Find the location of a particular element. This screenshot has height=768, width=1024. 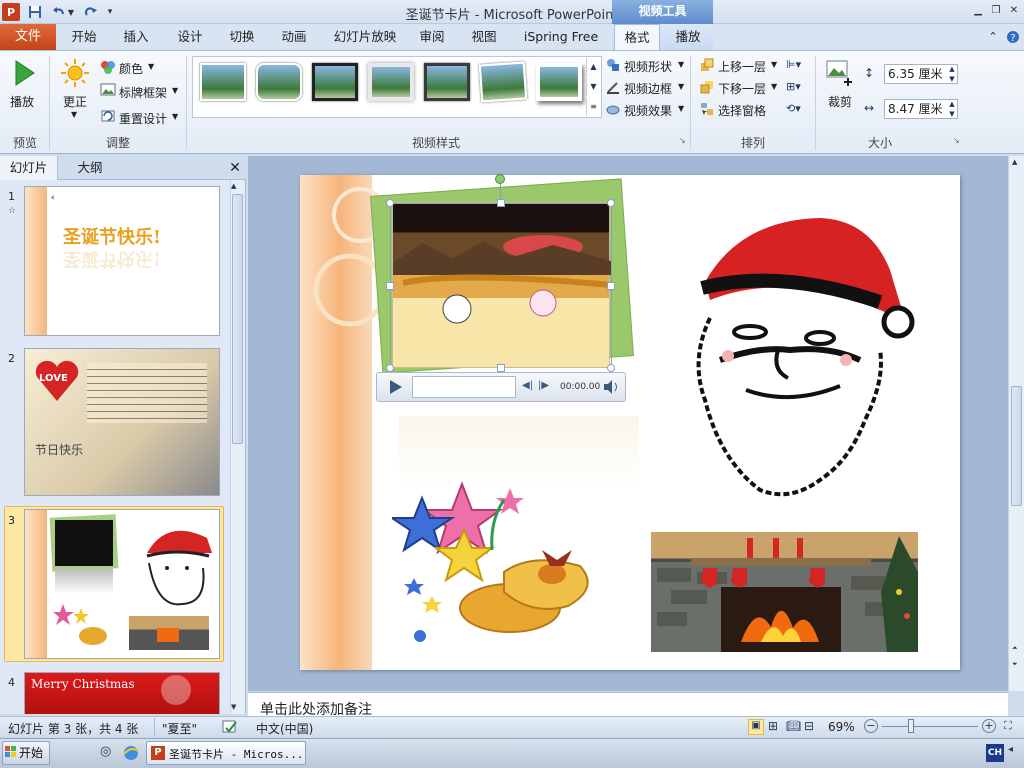

selection-pane-button-label: 选择窗格 is located at coordinates (742, 110).